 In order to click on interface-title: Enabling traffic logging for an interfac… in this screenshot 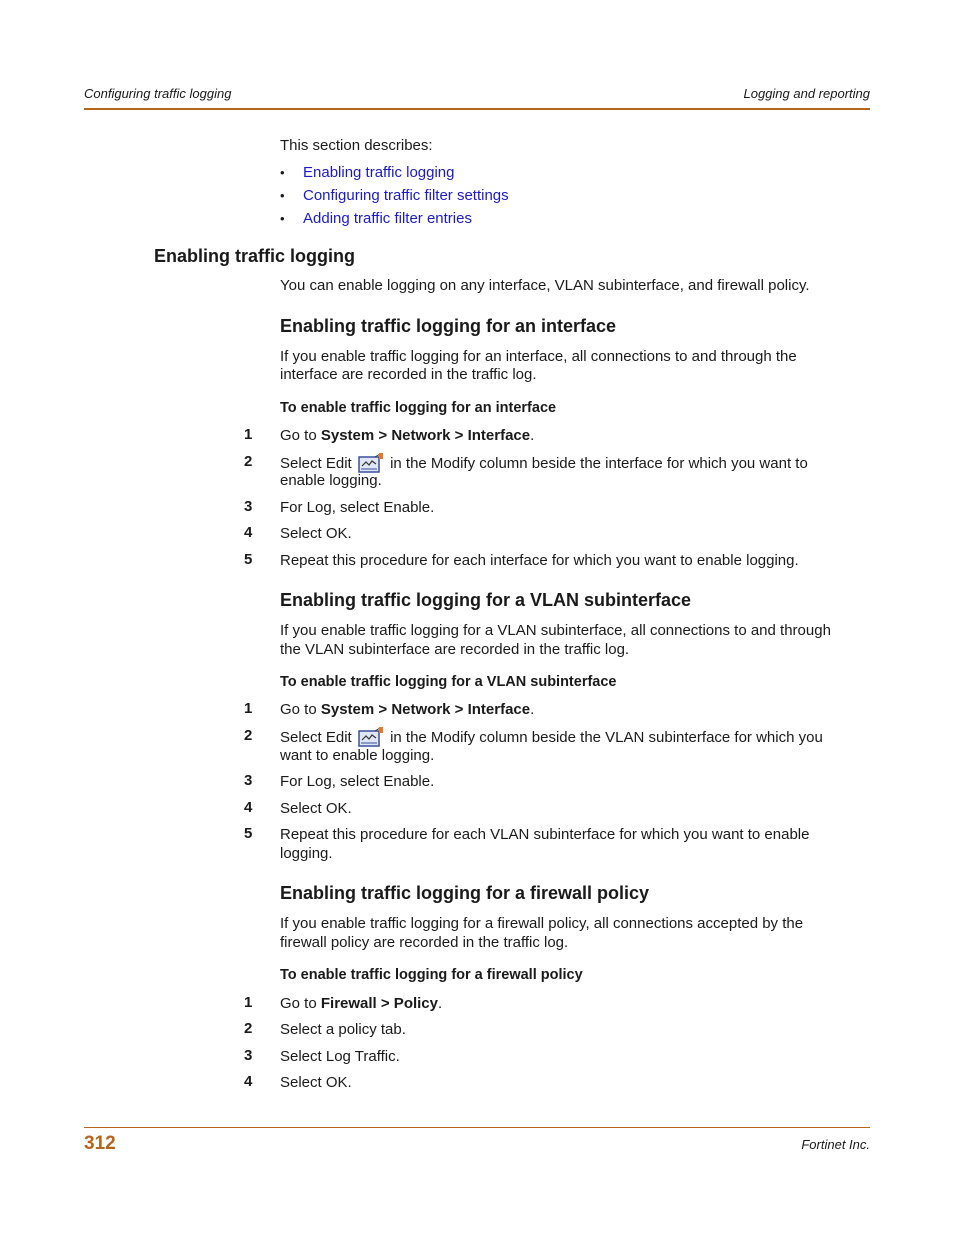, I will do `click(448, 326)`.